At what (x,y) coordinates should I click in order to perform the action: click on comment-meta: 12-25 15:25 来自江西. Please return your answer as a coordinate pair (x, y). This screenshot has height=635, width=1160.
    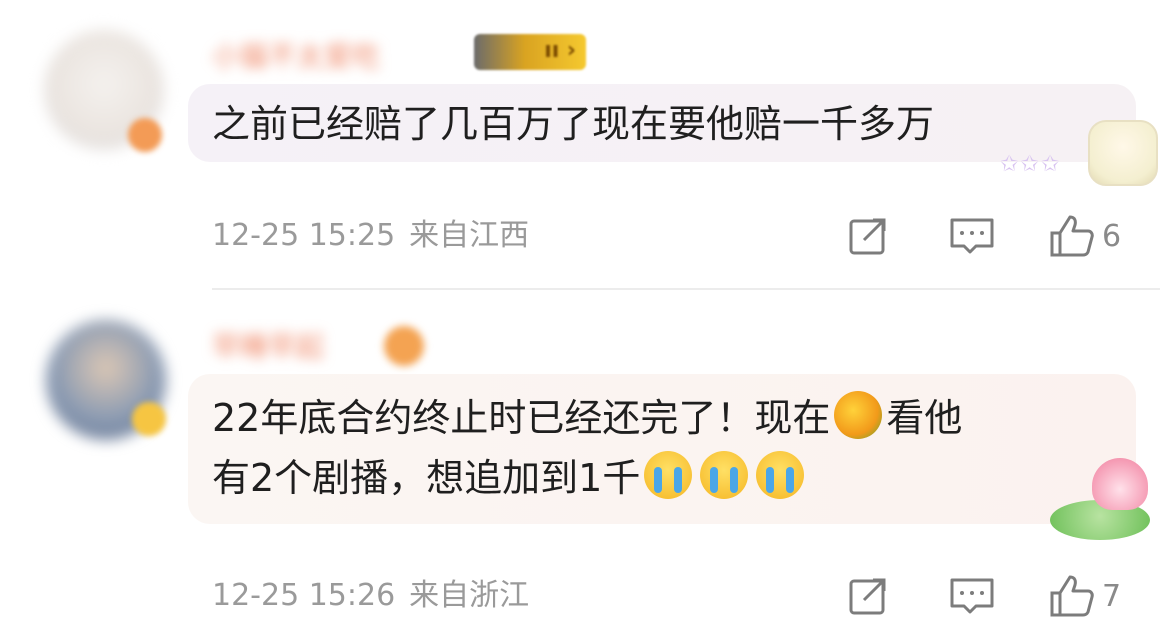
    Looking at the image, I should click on (370, 236).